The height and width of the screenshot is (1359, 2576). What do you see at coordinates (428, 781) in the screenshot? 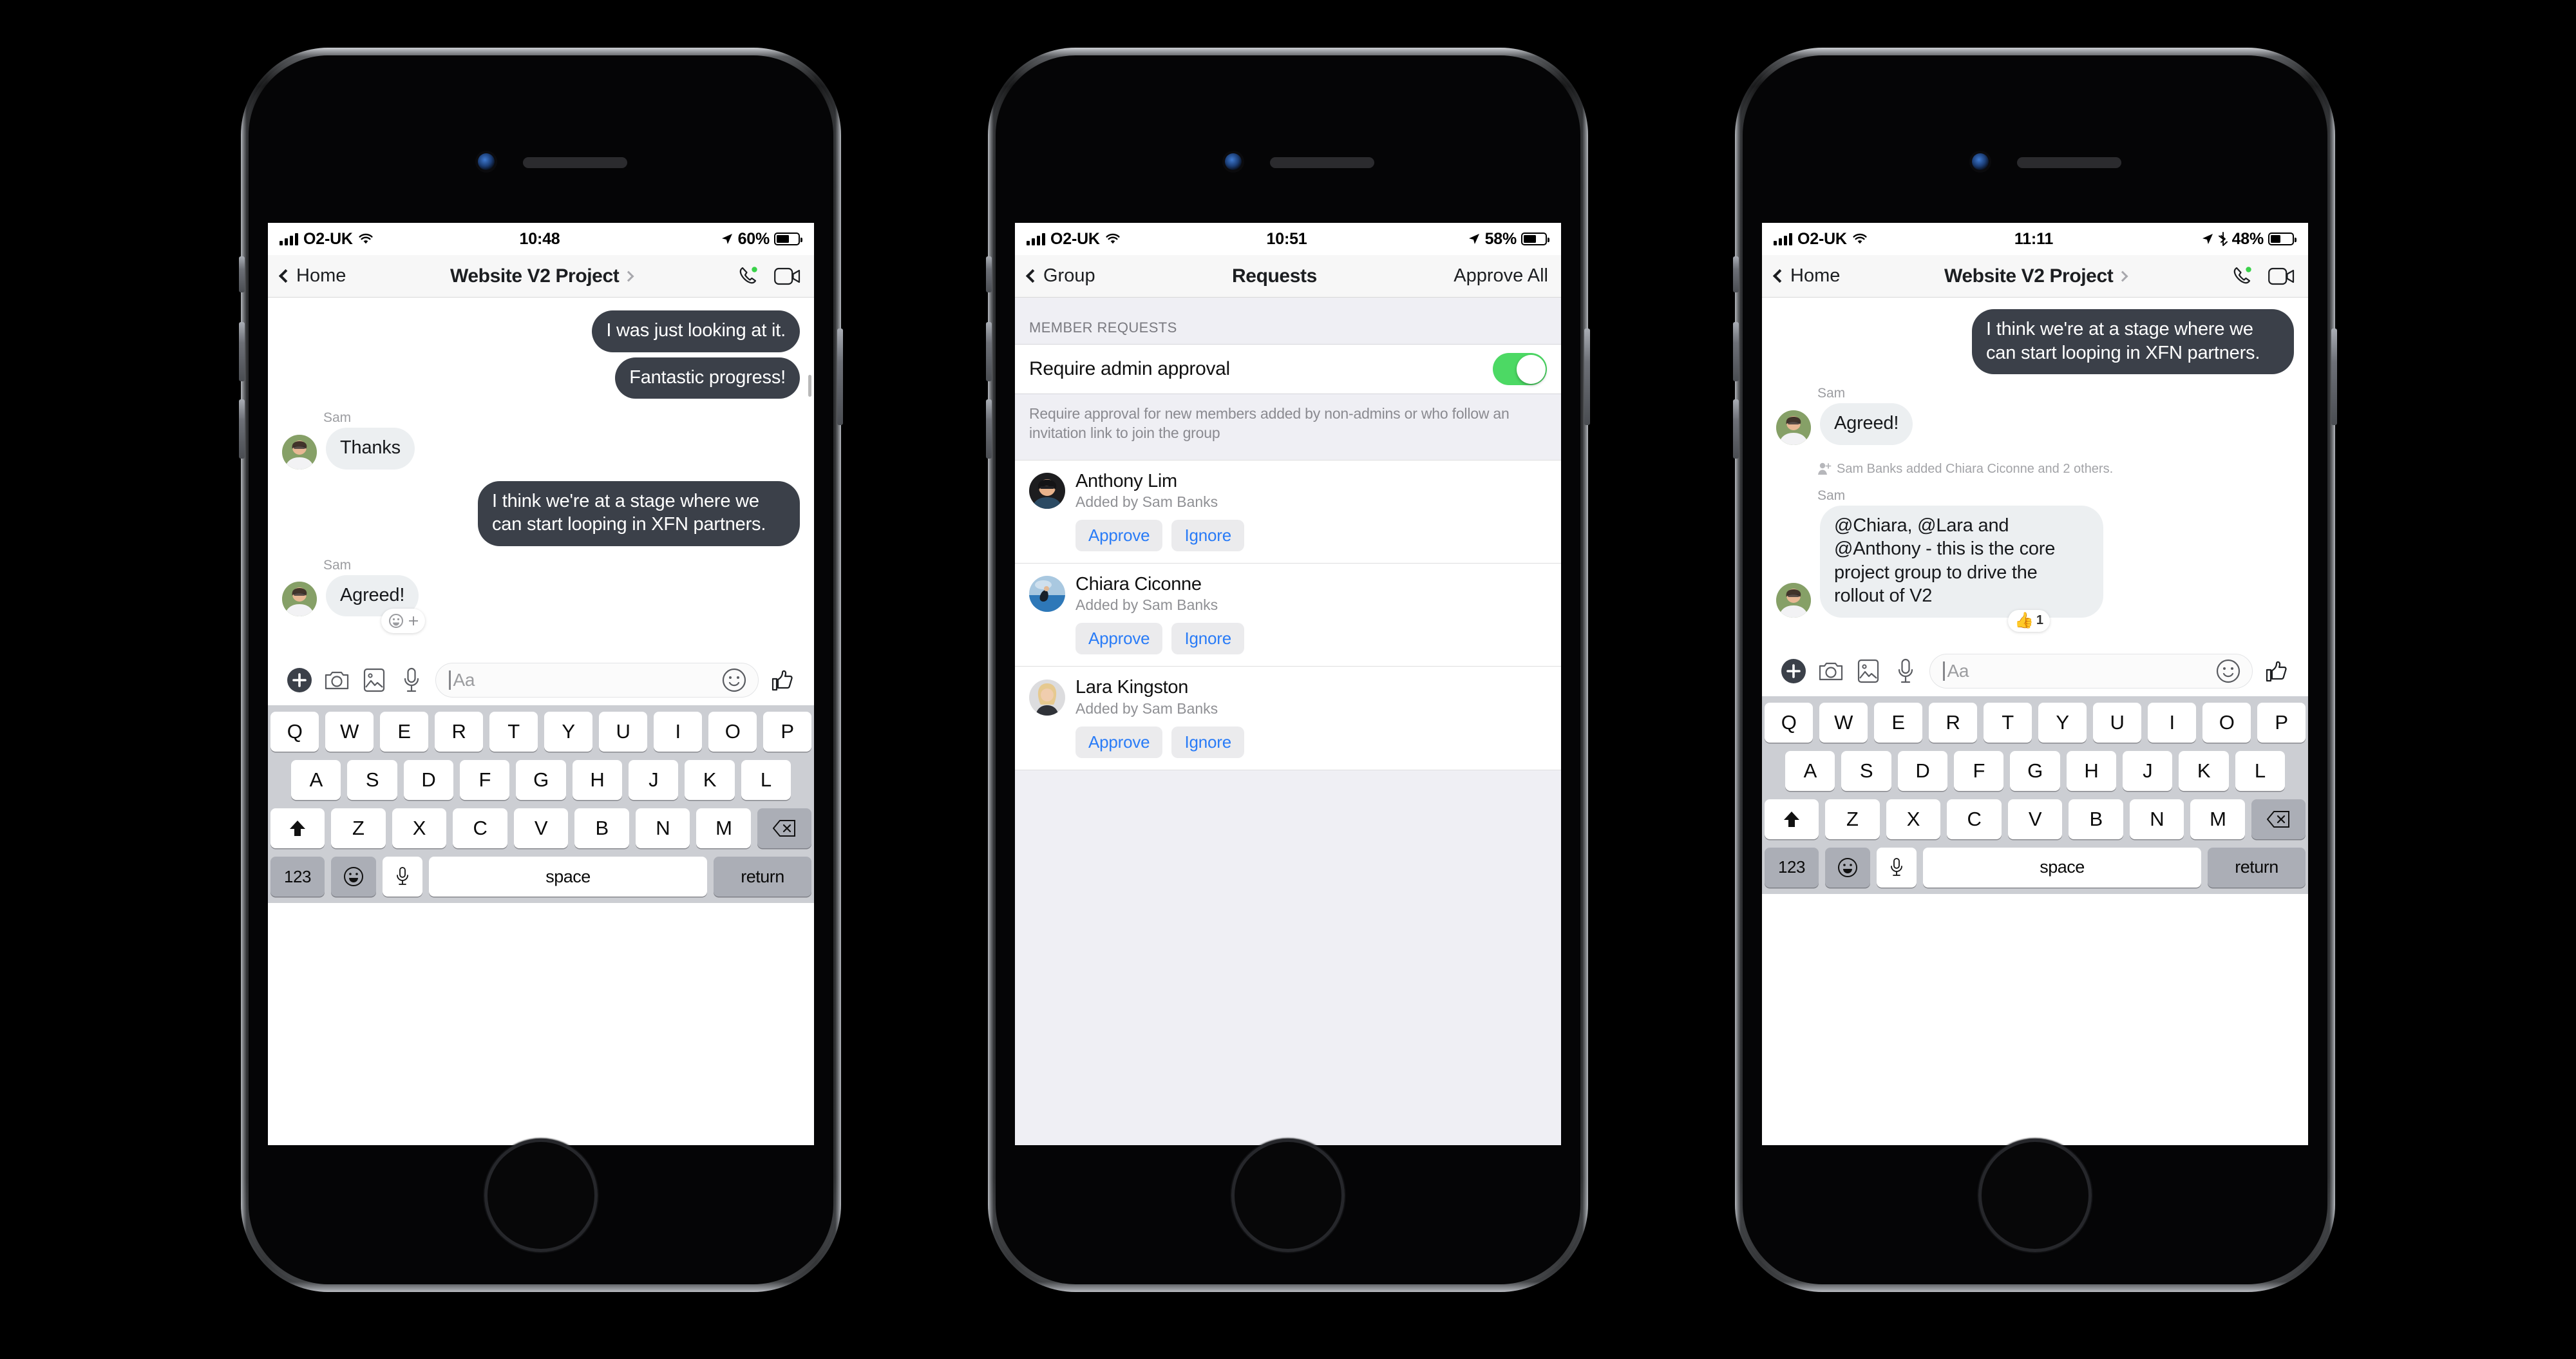
I see `key-d: D` at bounding box center [428, 781].